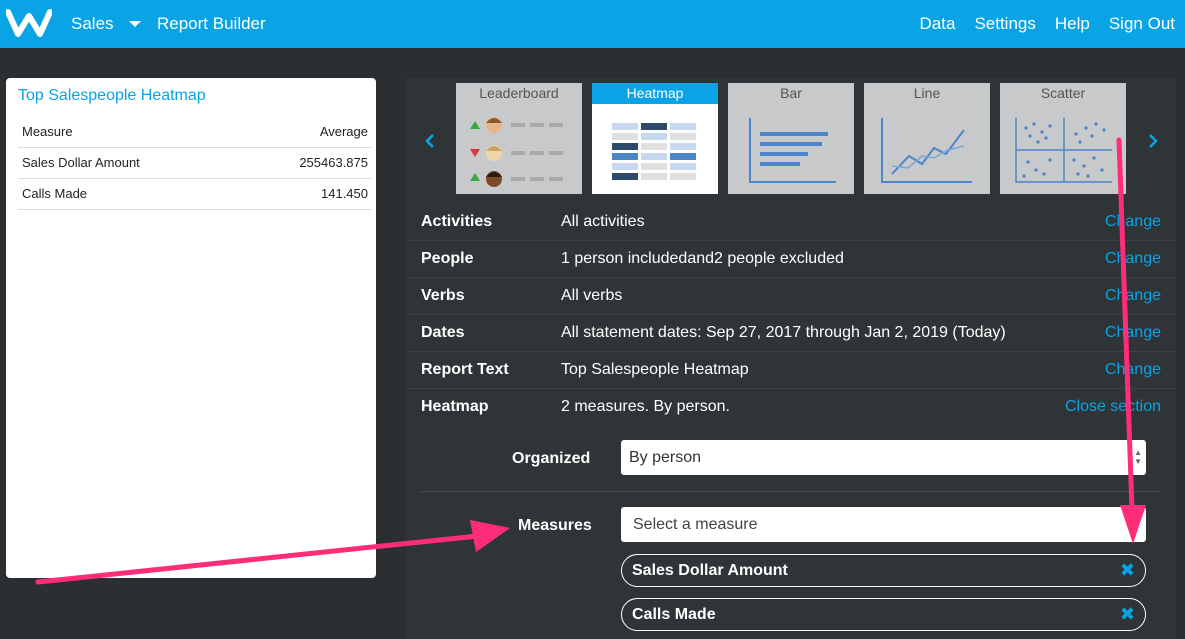 The height and width of the screenshot is (639, 1185). I want to click on report-type-label: Heatmap, so click(655, 93).